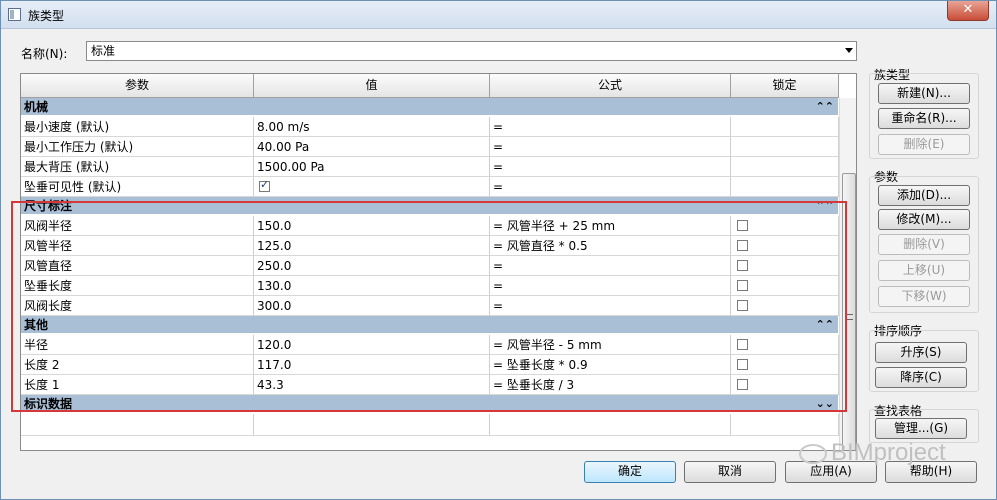 This screenshot has width=997, height=500. What do you see at coordinates (137, 187) in the screenshot?
I see `parameter-cell: 坠垂可见性 (默认)` at bounding box center [137, 187].